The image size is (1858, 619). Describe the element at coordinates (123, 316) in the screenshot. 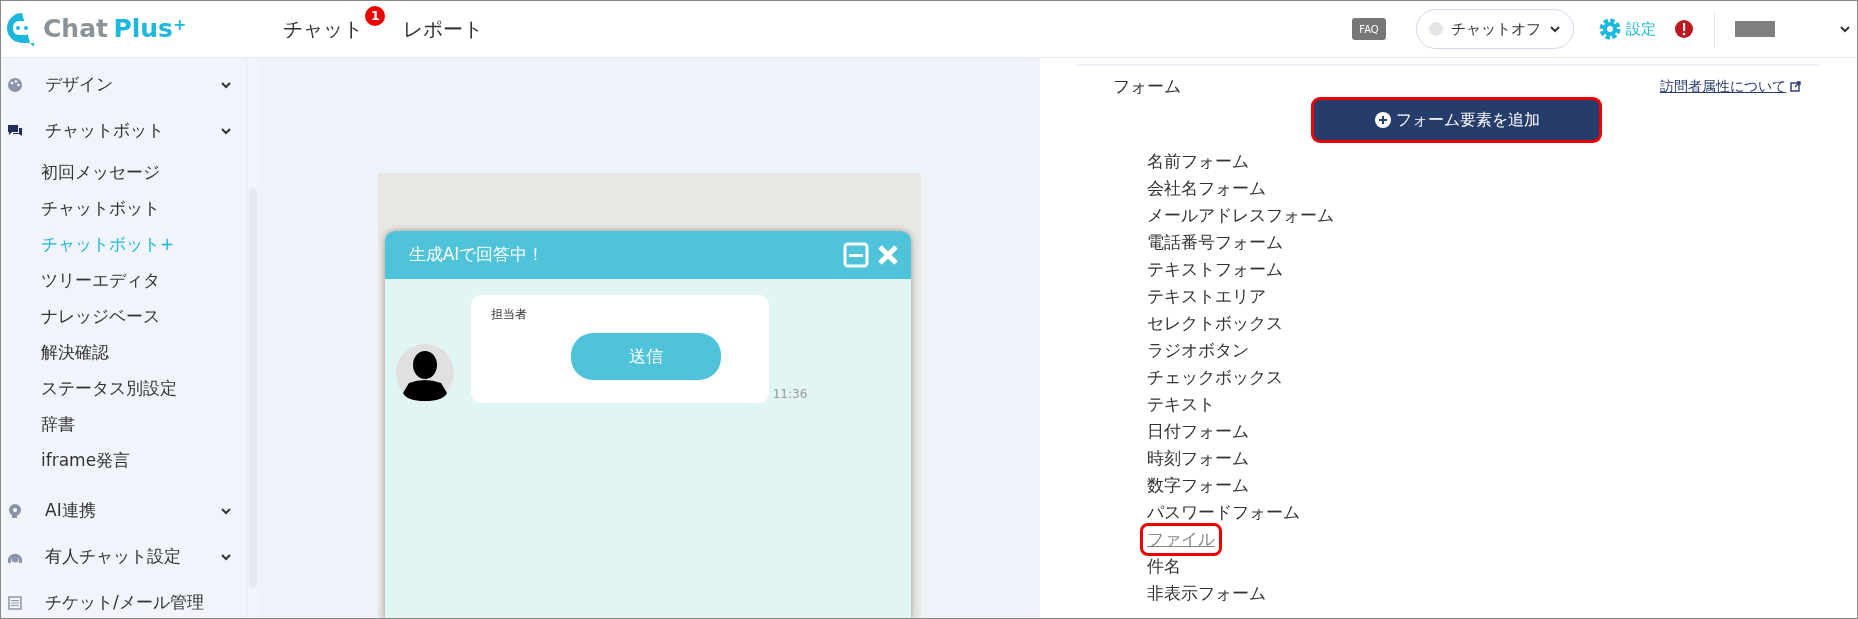

I see `sidebar-subitem: ナレッジベース` at that location.